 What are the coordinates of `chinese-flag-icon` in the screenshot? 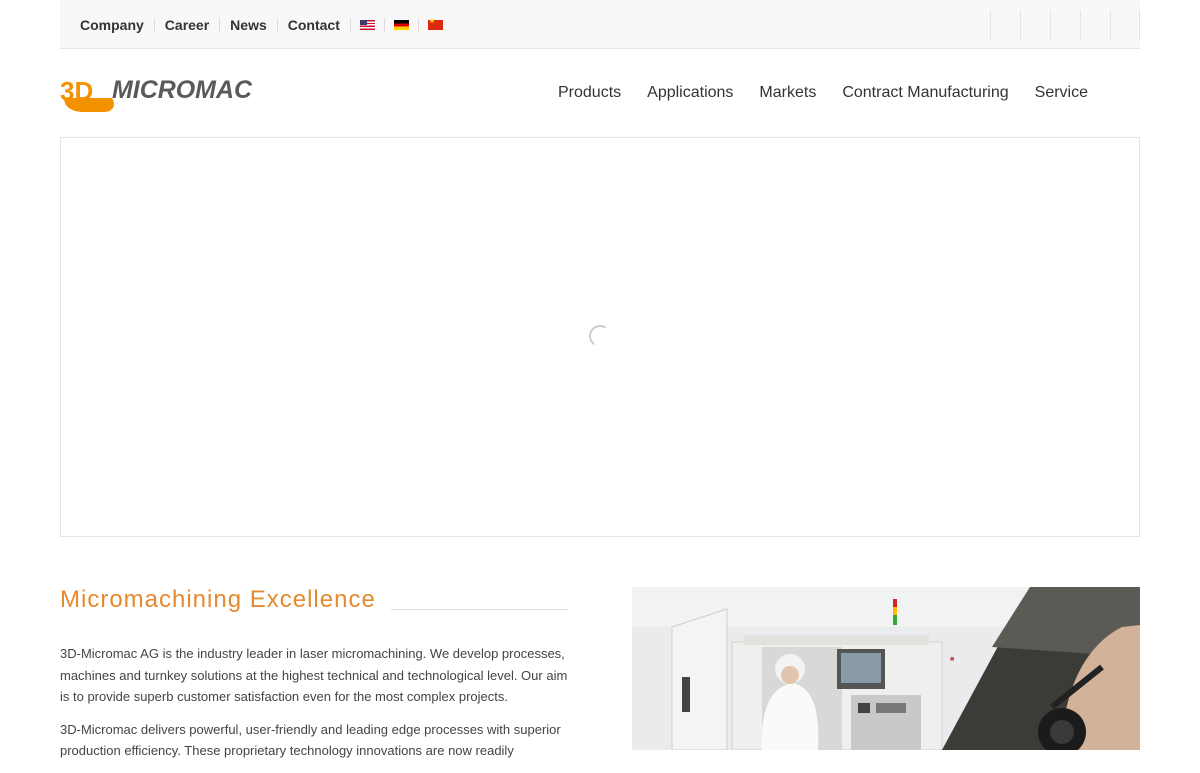 It's located at (435, 23).